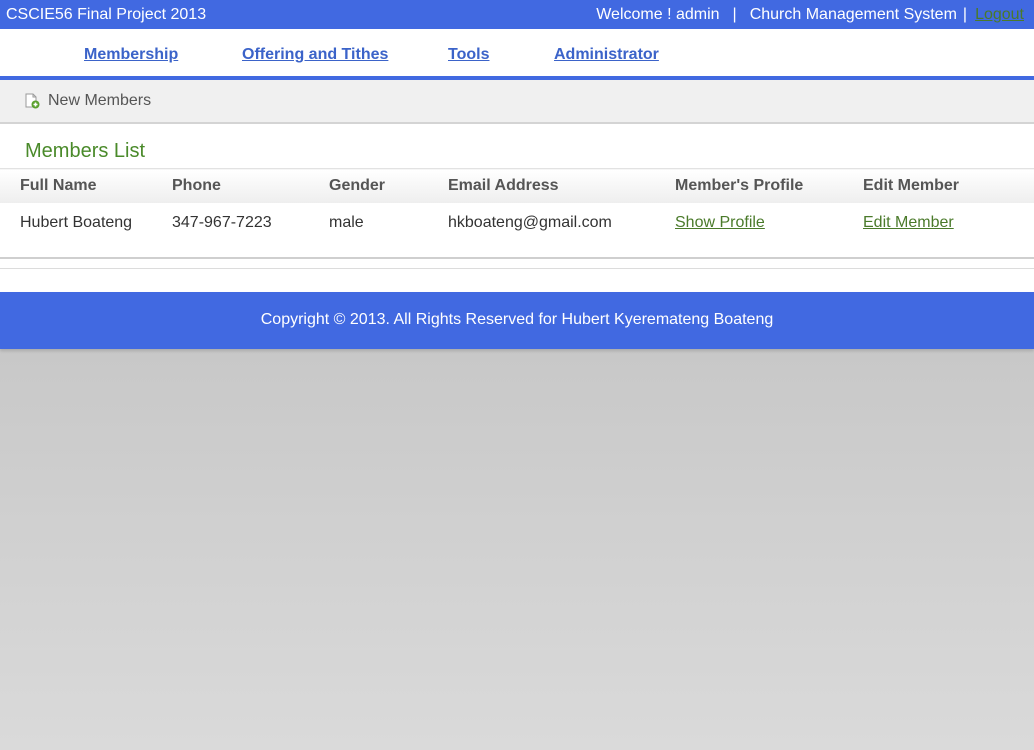 Image resolution: width=1034 pixels, height=750 pixels. I want to click on column-header-edit: Edit Member, so click(948, 185).